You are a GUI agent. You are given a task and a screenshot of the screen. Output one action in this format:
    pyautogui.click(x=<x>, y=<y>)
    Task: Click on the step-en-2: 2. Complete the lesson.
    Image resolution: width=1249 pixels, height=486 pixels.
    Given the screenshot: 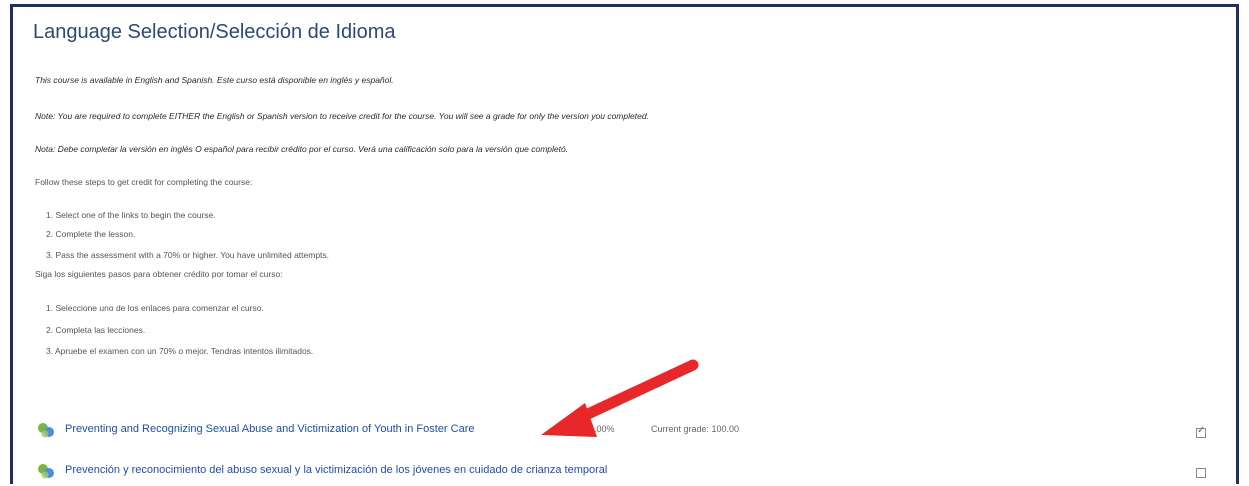 What is the action you would take?
    pyautogui.click(x=91, y=234)
    